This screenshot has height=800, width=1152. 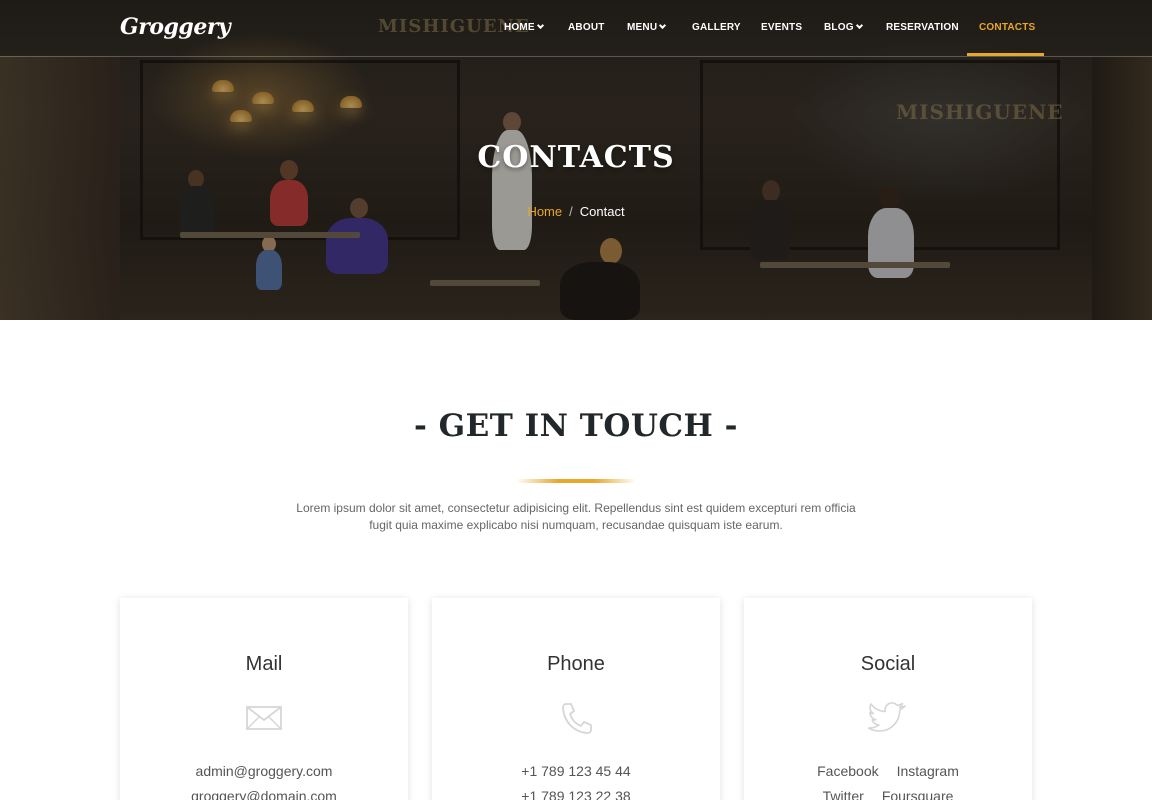 I want to click on phone-number-primary: +1 789 123 45 44, so click(x=576, y=771).